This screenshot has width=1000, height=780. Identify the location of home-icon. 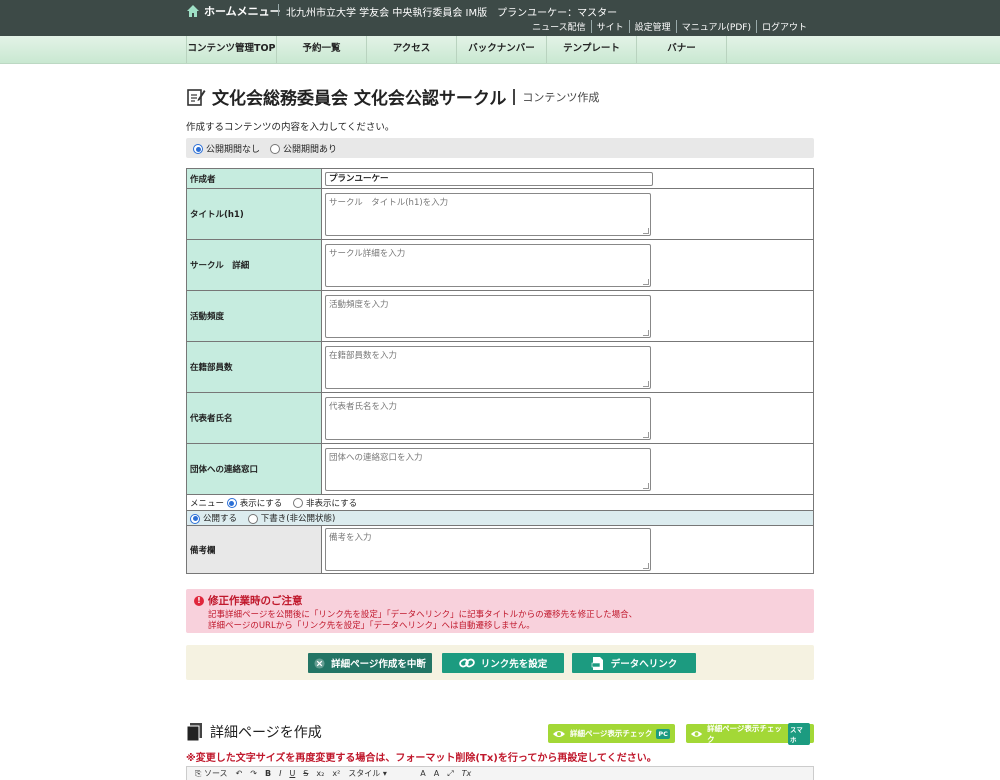
(193, 11).